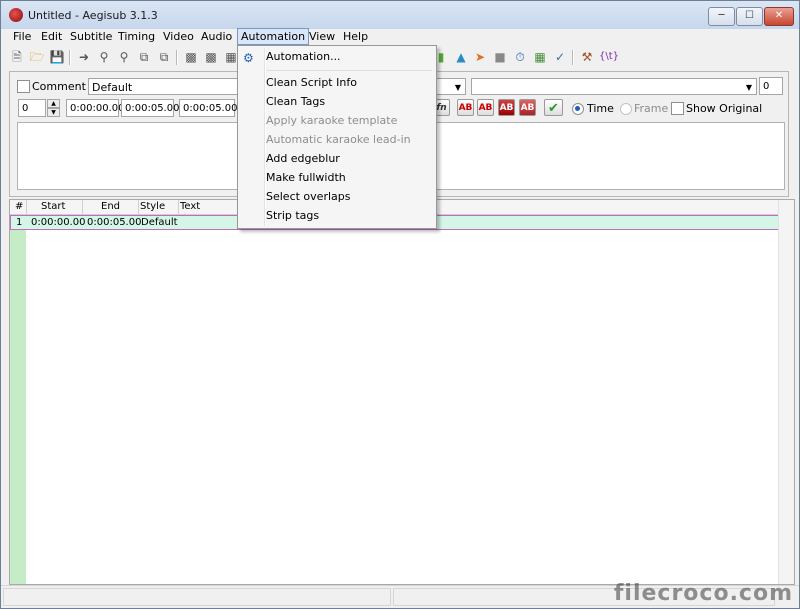 The width and height of the screenshot is (800, 609). Describe the element at coordinates (303, 158) in the screenshot. I see `menu-item-add-edgeblur: Add edgeblur` at that location.